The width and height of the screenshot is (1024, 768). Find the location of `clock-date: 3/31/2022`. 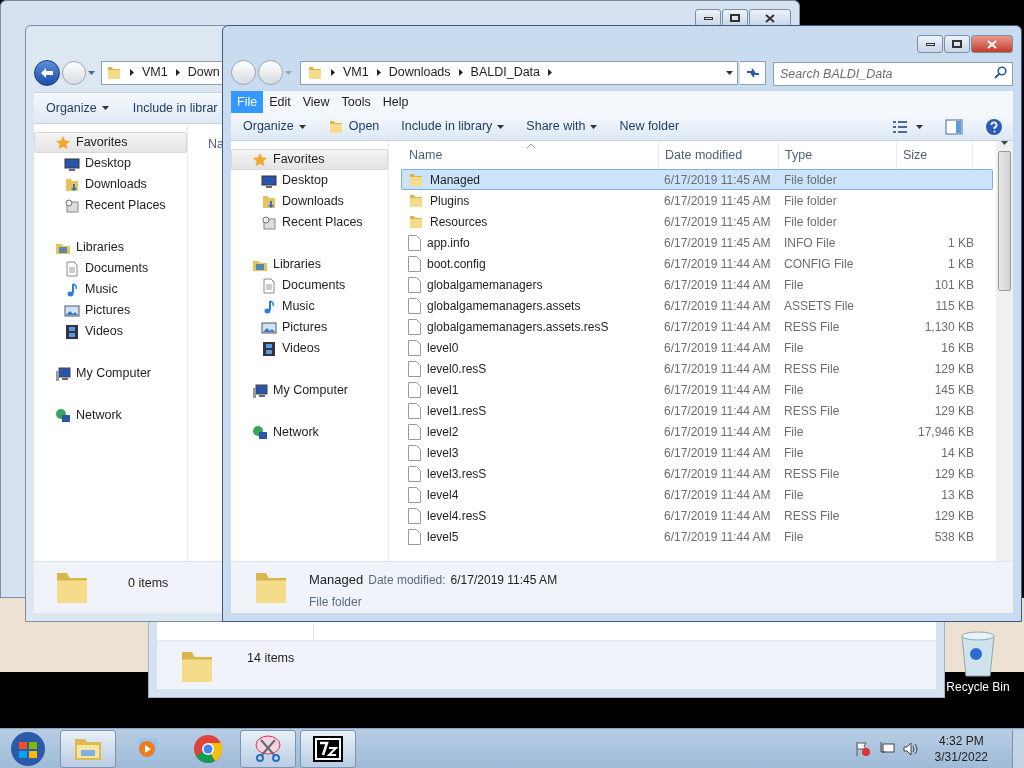

clock-date: 3/31/2022 is located at coordinates (961, 756).